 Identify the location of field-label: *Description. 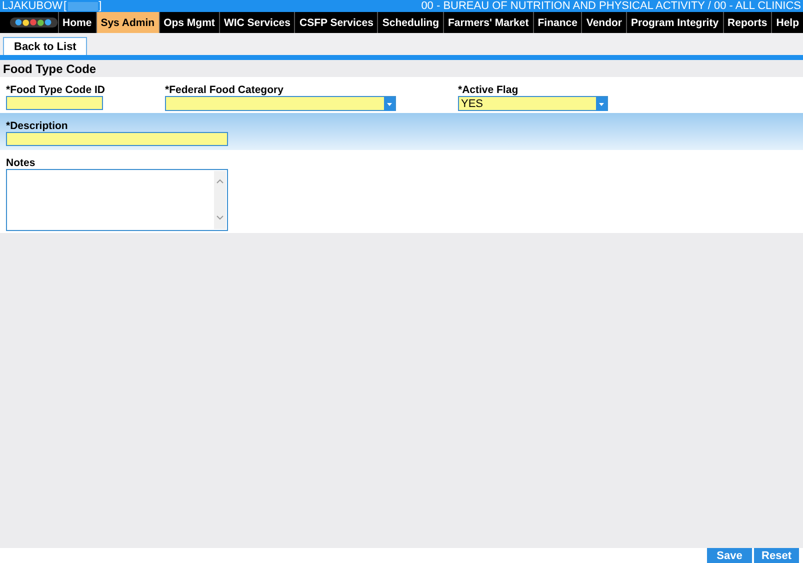
(37, 126).